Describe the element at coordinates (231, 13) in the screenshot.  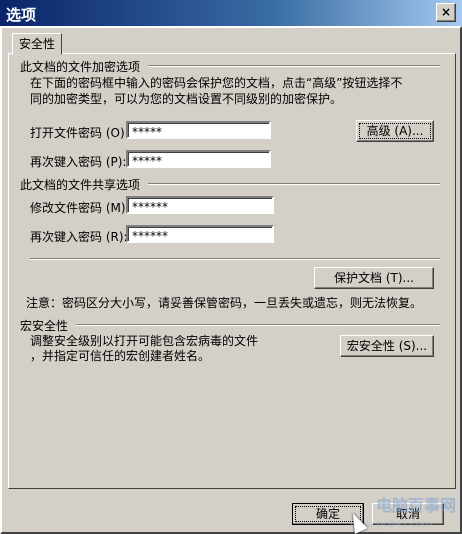
I see `title-bar: 选项 ×` at that location.